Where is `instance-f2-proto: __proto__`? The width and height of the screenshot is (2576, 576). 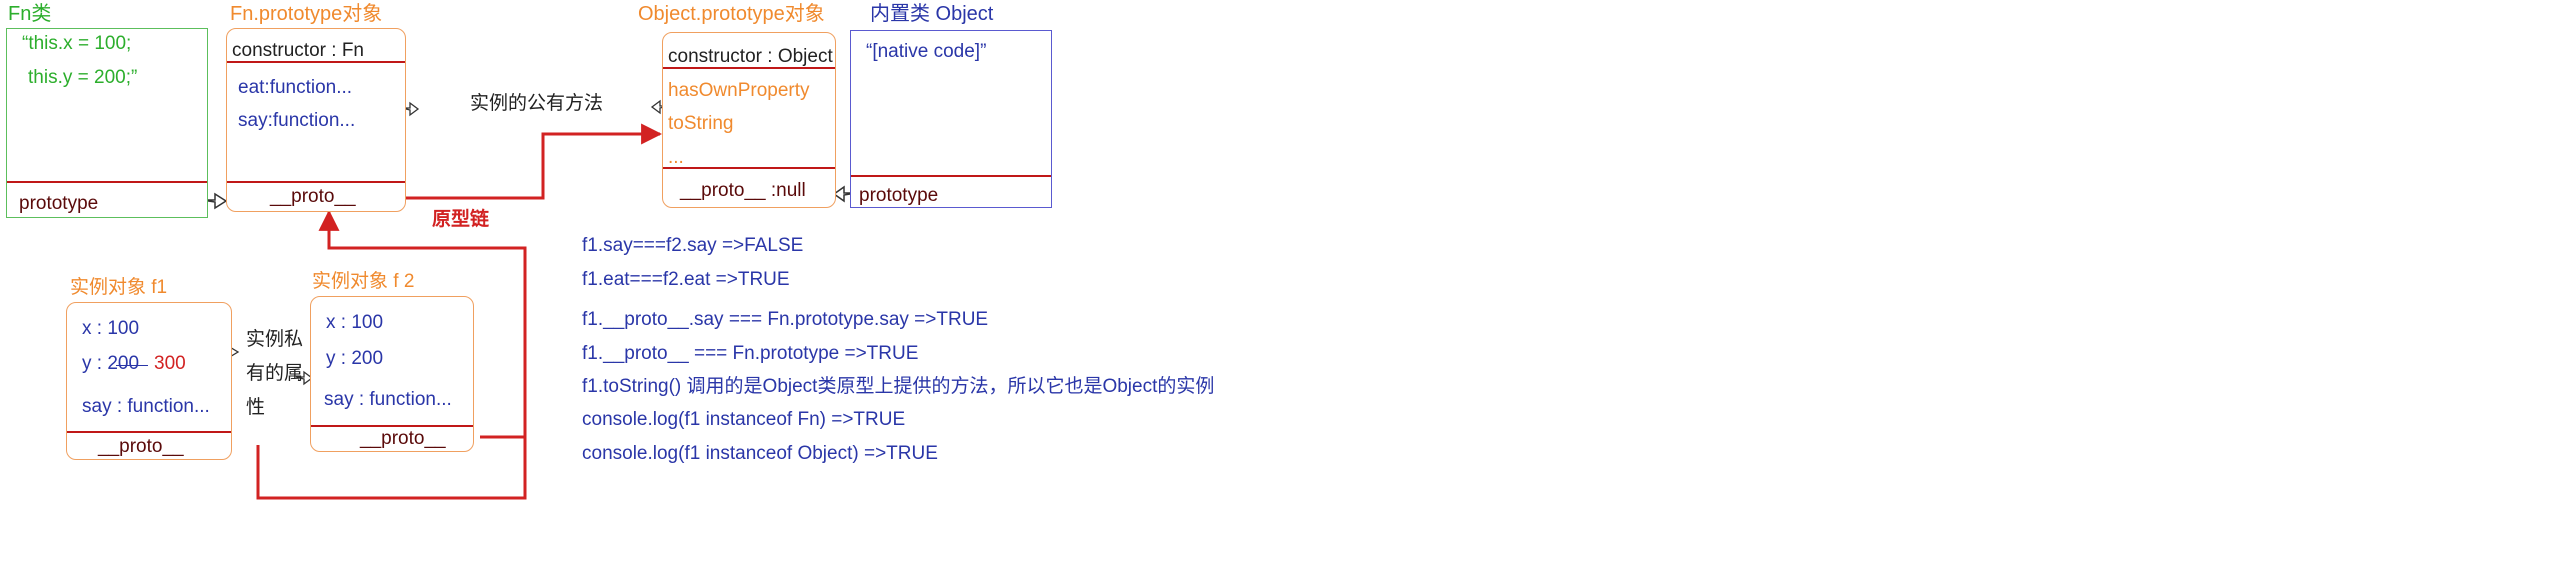 instance-f2-proto: __proto__ is located at coordinates (403, 438).